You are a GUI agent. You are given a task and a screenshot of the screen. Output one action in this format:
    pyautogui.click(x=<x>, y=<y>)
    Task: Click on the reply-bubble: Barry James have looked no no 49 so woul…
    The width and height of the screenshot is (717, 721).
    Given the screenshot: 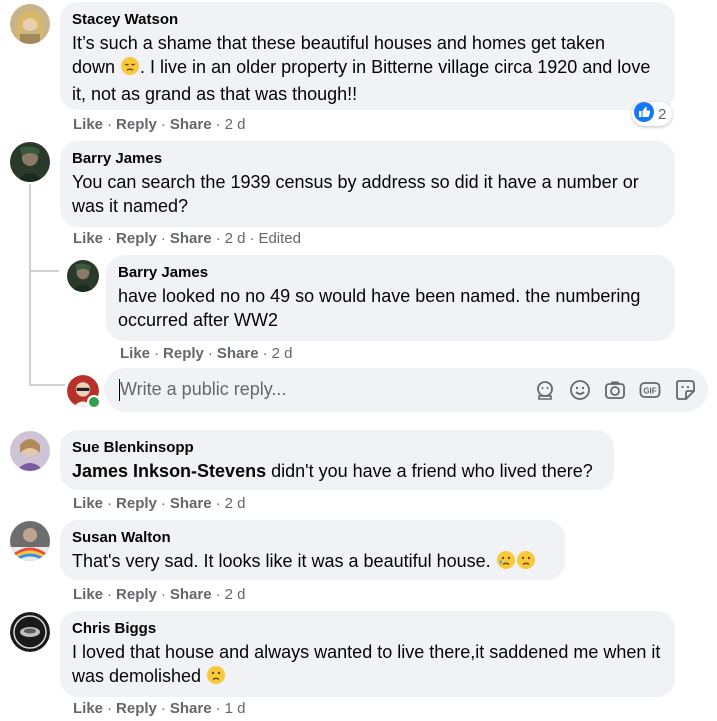 What is the action you would take?
    pyautogui.click(x=390, y=298)
    